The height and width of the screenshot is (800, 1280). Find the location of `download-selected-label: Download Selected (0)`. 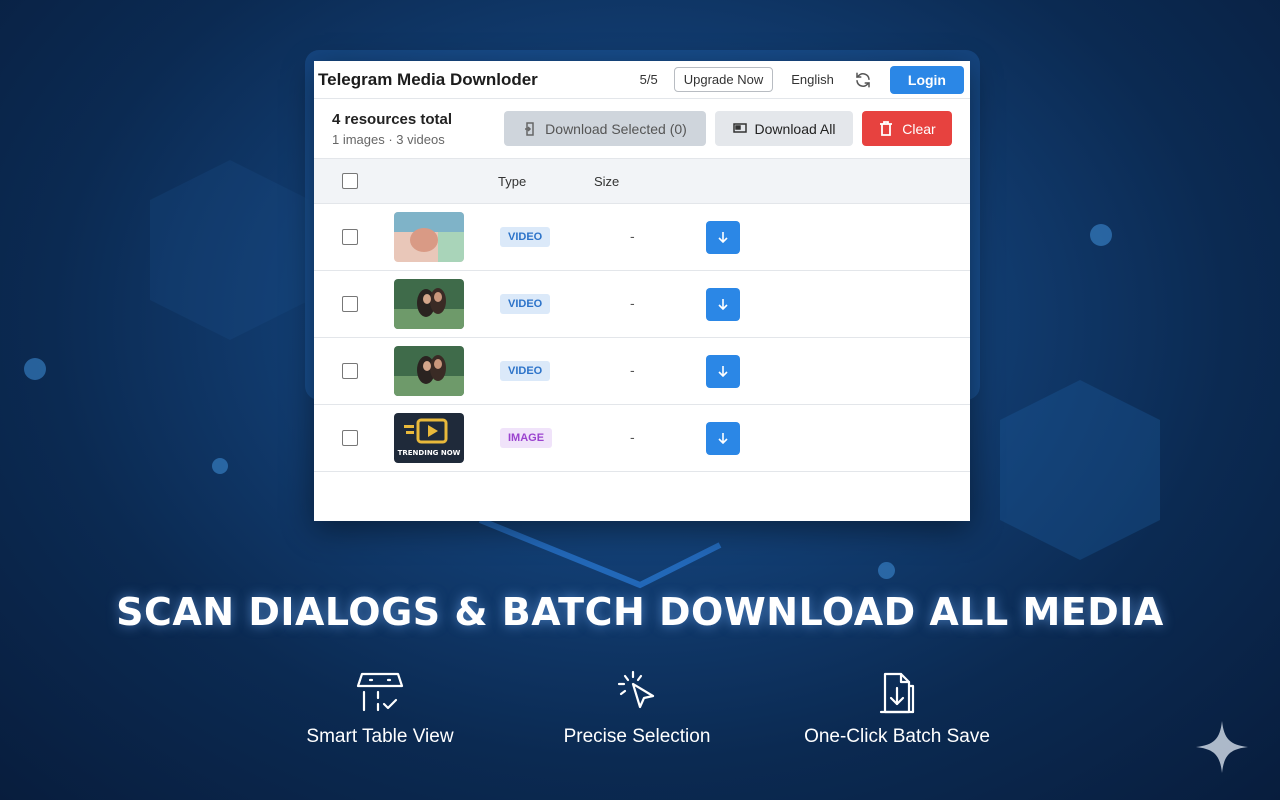

download-selected-label: Download Selected (0) is located at coordinates (616, 128).